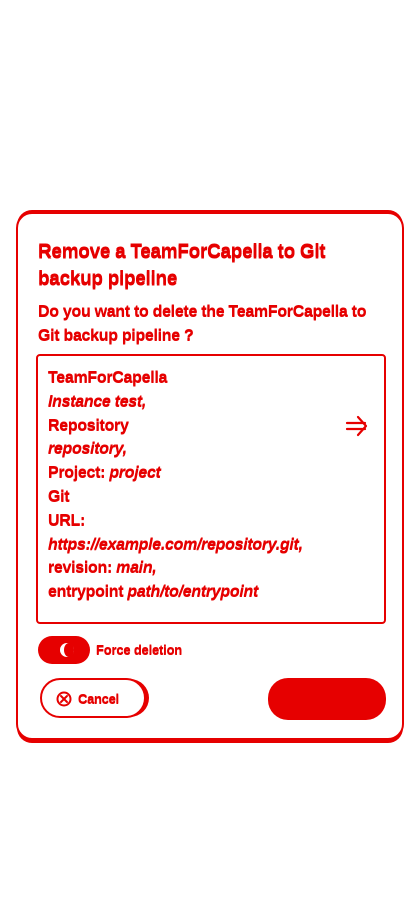  I want to click on repository-line: repository,, so click(193, 449).